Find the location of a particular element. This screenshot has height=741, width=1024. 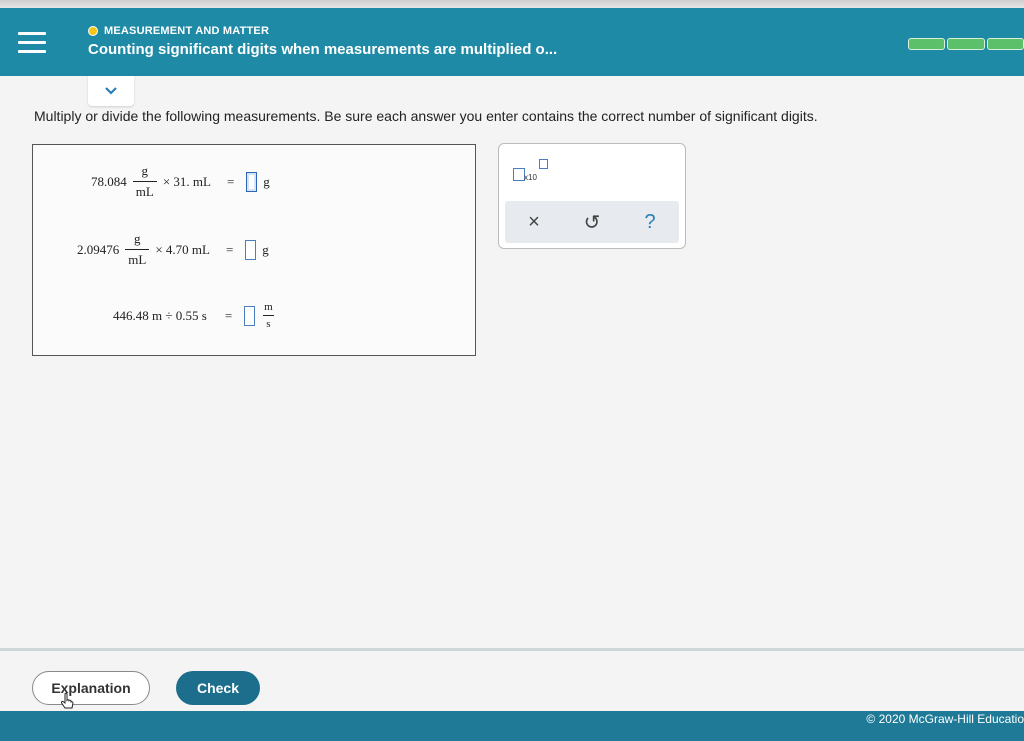

clear-button: × is located at coordinates (534, 222).